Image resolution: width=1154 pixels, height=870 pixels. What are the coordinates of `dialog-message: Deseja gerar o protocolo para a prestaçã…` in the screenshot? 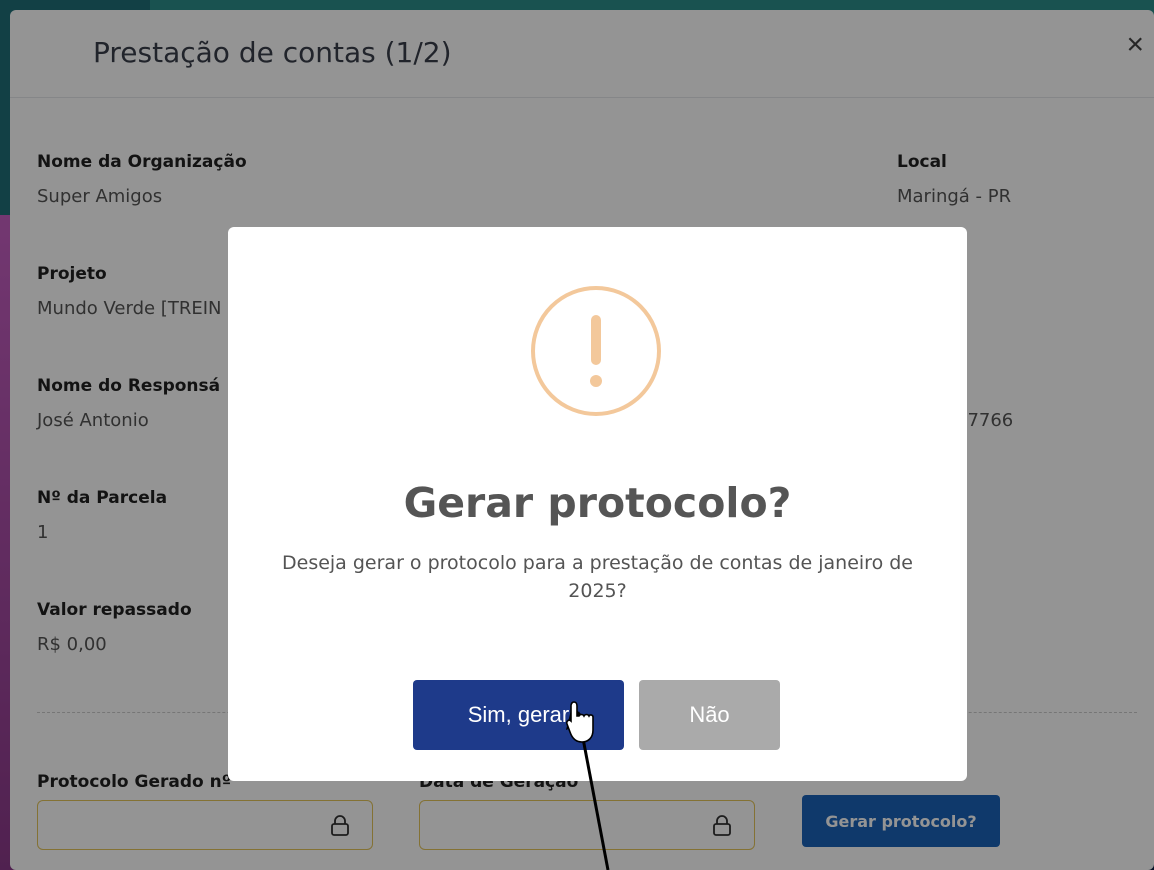 It's located at (597, 577).